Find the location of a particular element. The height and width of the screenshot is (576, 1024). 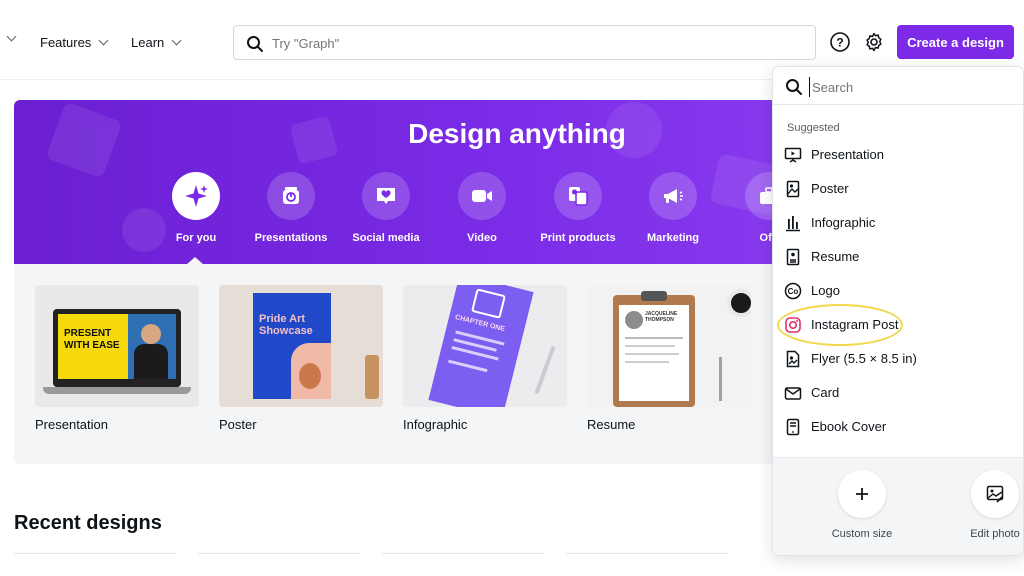

category-label: Print products is located at coordinates (578, 238).